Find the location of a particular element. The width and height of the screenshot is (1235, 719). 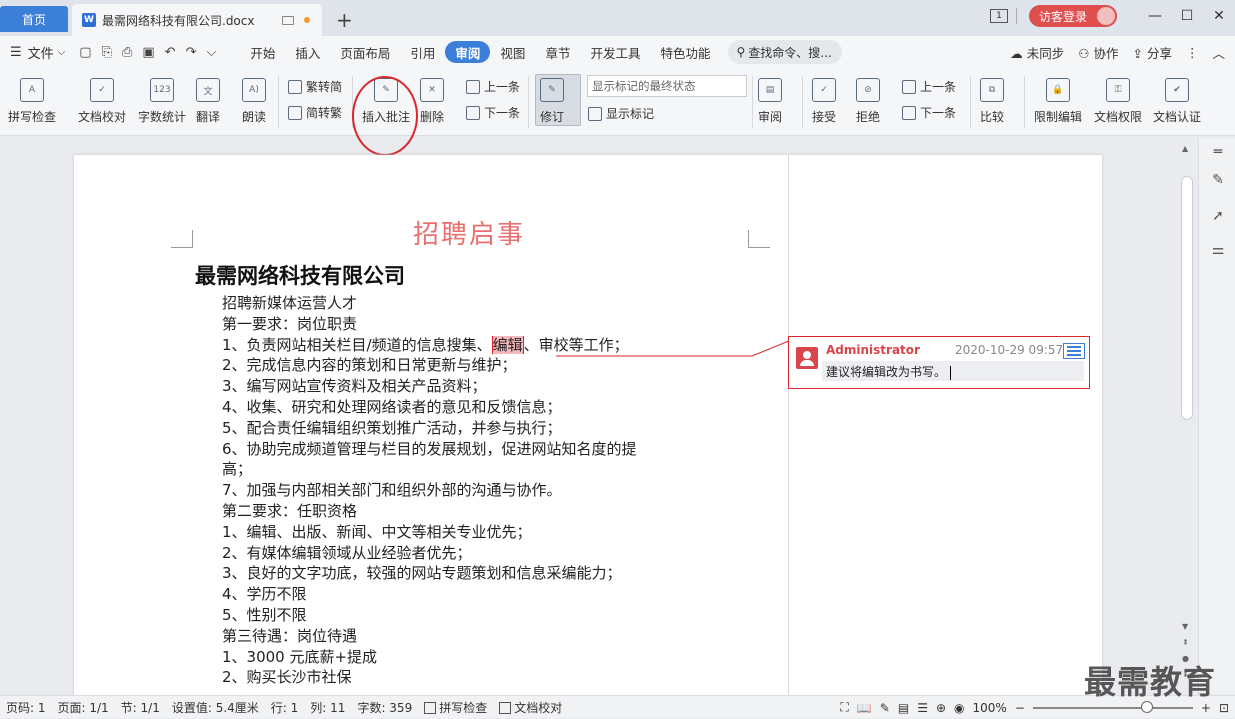

body-line: 7、加强与内部相关部门和组织外部的沟通与协作。 is located at coordinates (392, 490).